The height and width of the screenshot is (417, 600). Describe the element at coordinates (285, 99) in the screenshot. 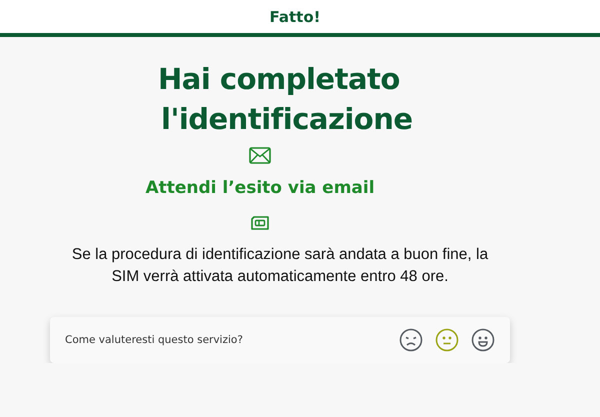

I see `page-heading: Hai completato l'identificazione` at that location.